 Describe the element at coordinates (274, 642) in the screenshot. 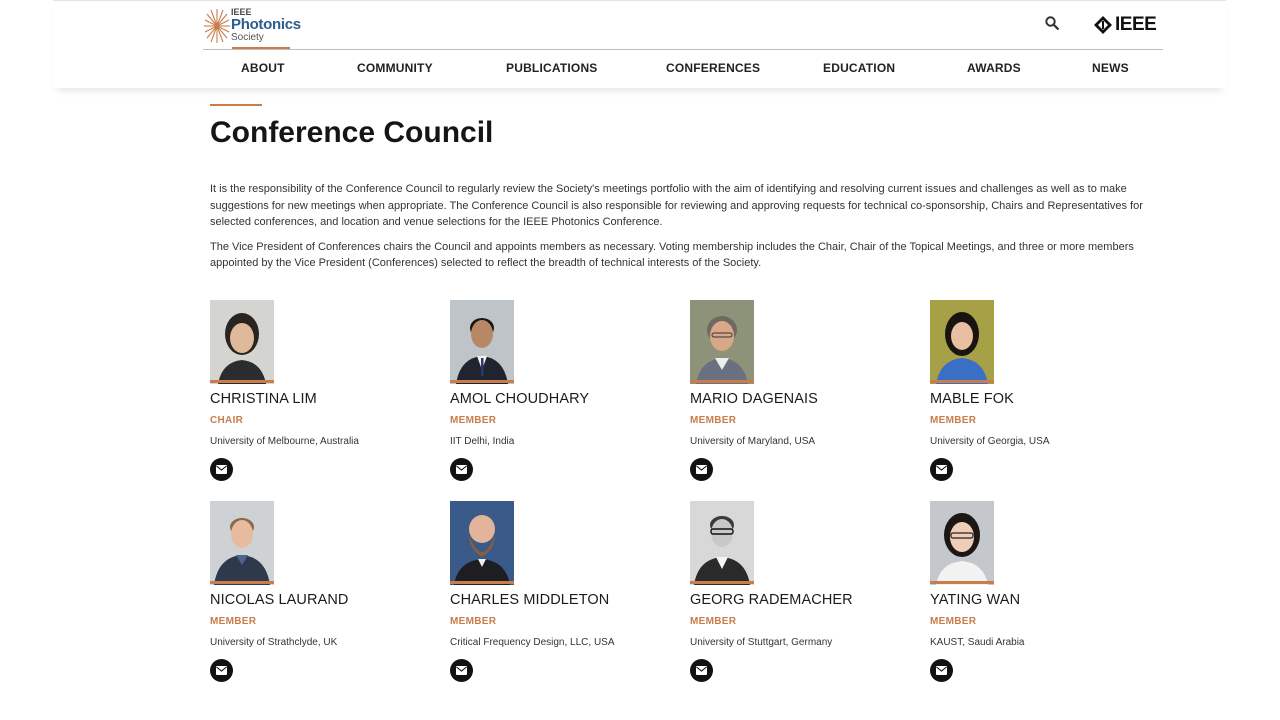

I see `member-affiliation: University of Strathclyde, UK` at that location.